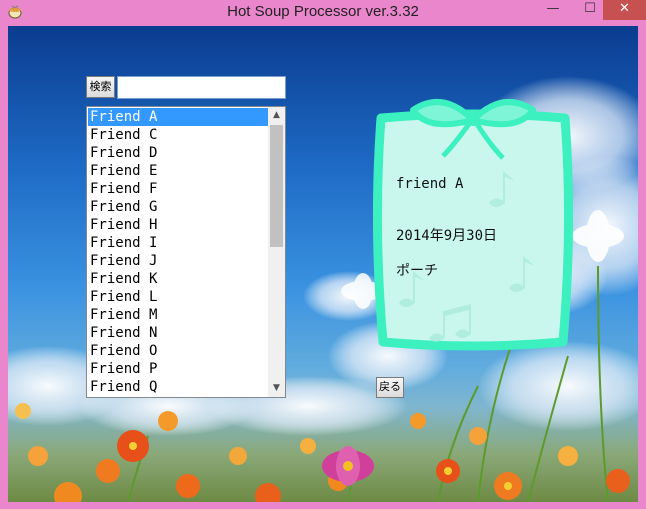 This screenshot has width=646, height=509. Describe the element at coordinates (276, 252) in the screenshot. I see `list-scrollbar: ▲ ▼` at that location.